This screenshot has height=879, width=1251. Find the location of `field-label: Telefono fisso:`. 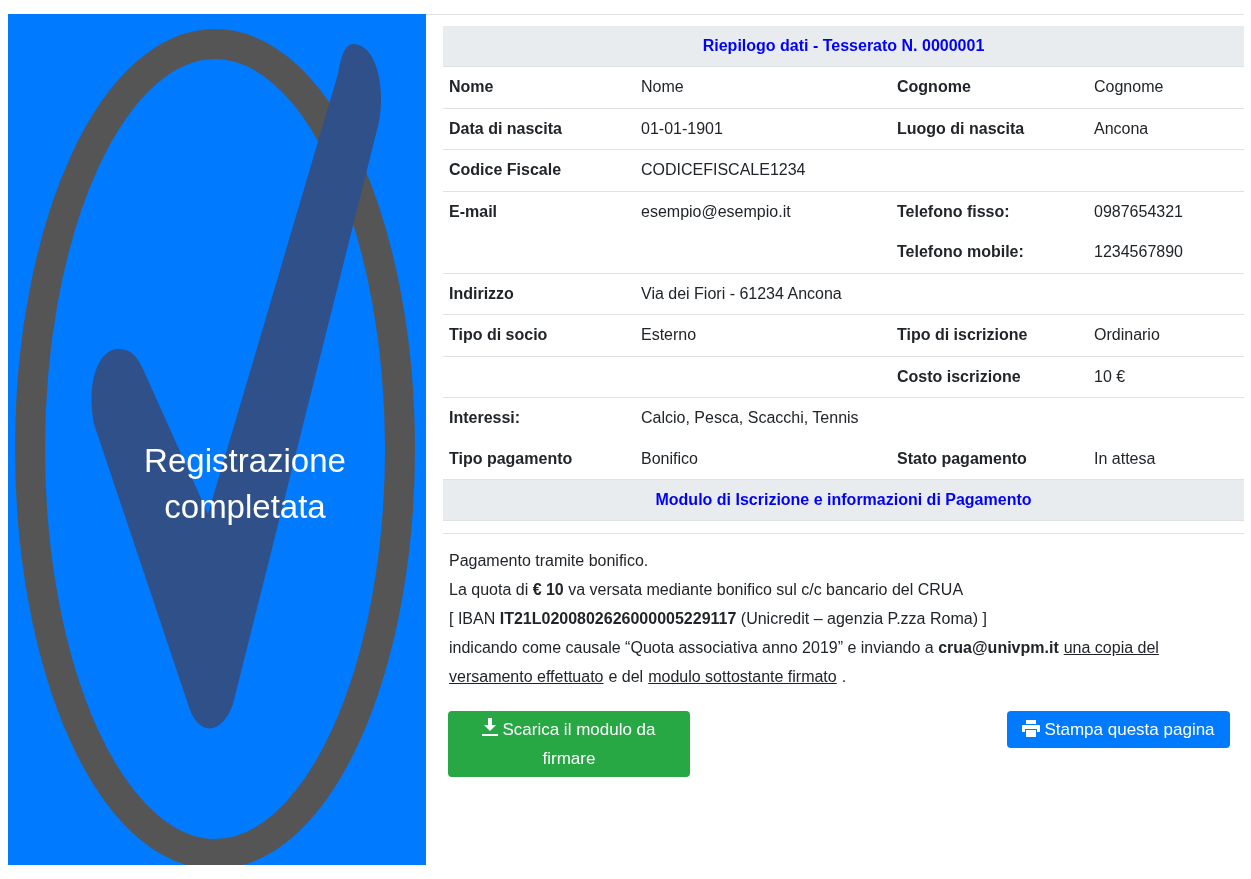

field-label: Telefono fisso: is located at coordinates (953, 211).